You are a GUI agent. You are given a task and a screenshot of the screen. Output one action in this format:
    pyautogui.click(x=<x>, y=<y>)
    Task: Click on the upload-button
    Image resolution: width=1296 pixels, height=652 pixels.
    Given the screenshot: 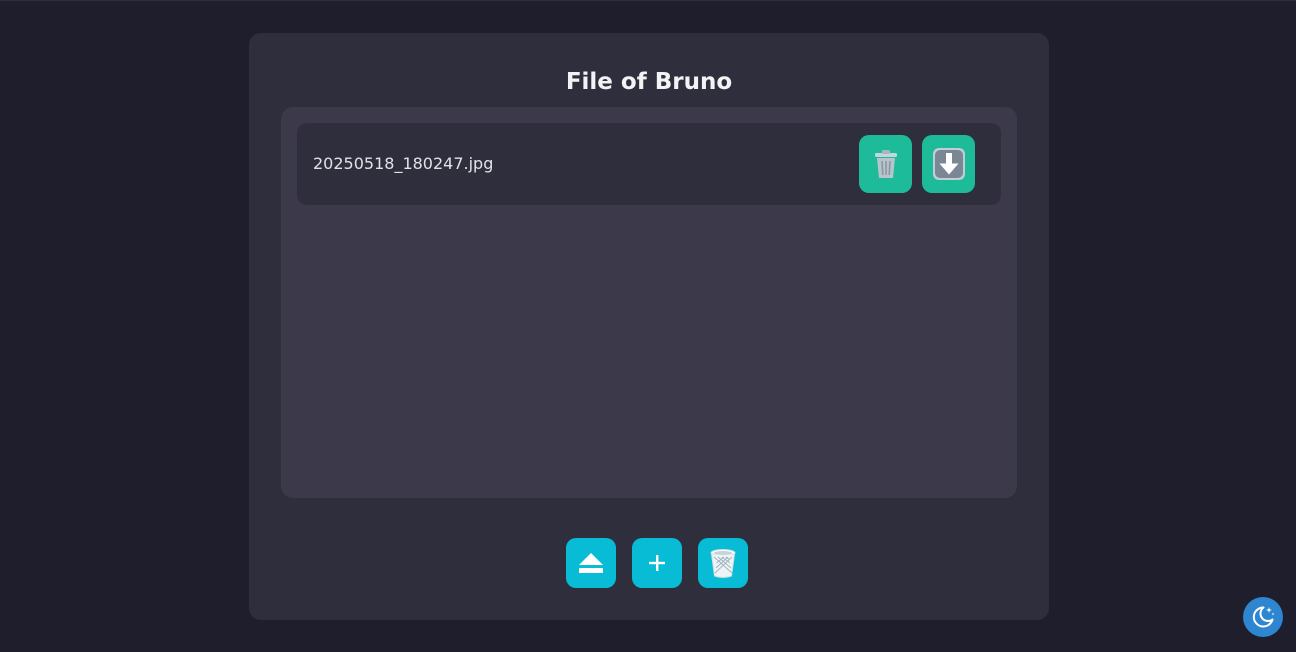 What is the action you would take?
    pyautogui.click(x=591, y=563)
    